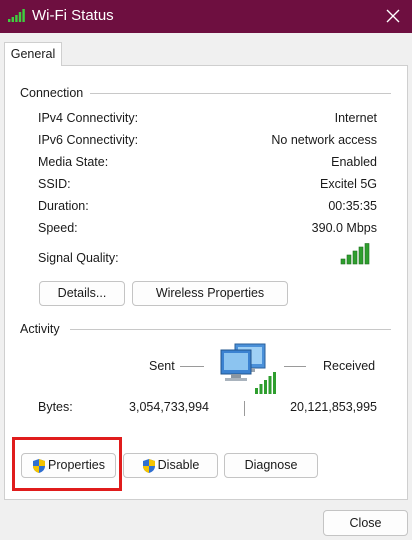 The height and width of the screenshot is (540, 412). What do you see at coordinates (88, 118) in the screenshot?
I see `ipv4-label: IPv4 Connectivity:` at bounding box center [88, 118].